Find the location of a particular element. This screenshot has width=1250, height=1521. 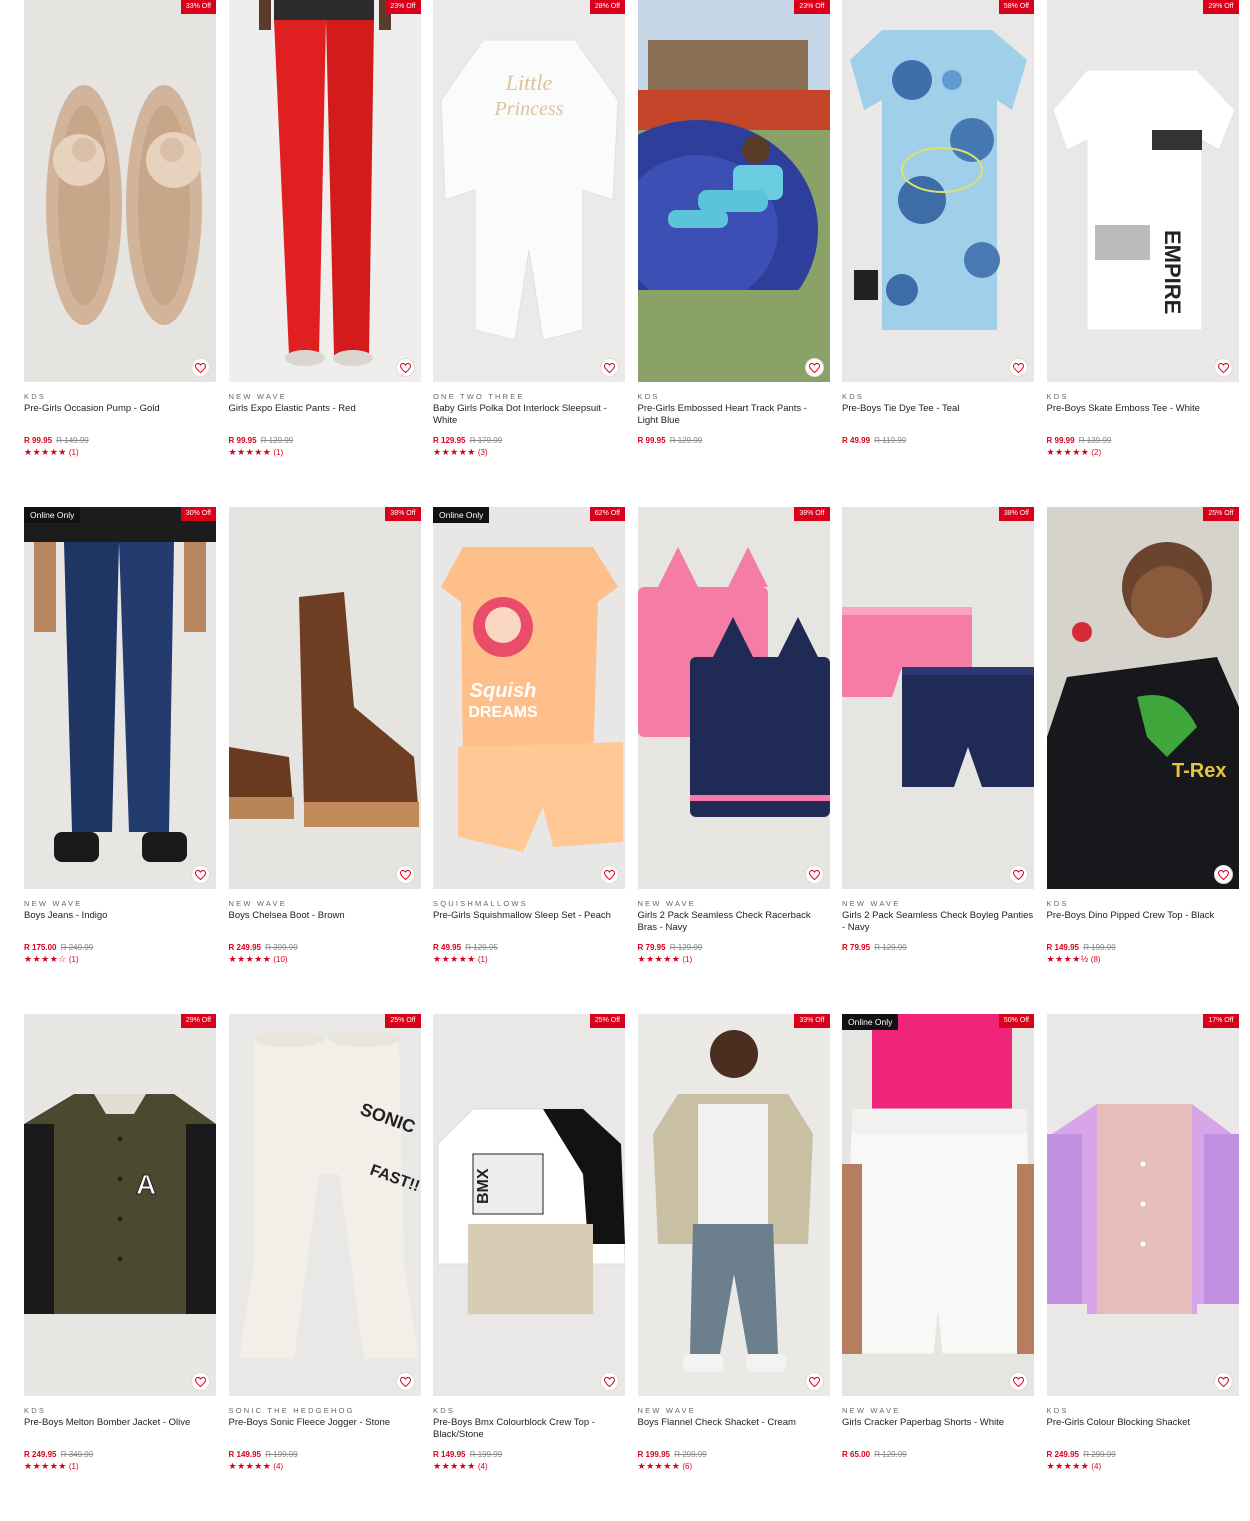

product-title: Boys Chelsea Boot - Brown is located at coordinates (325, 921).